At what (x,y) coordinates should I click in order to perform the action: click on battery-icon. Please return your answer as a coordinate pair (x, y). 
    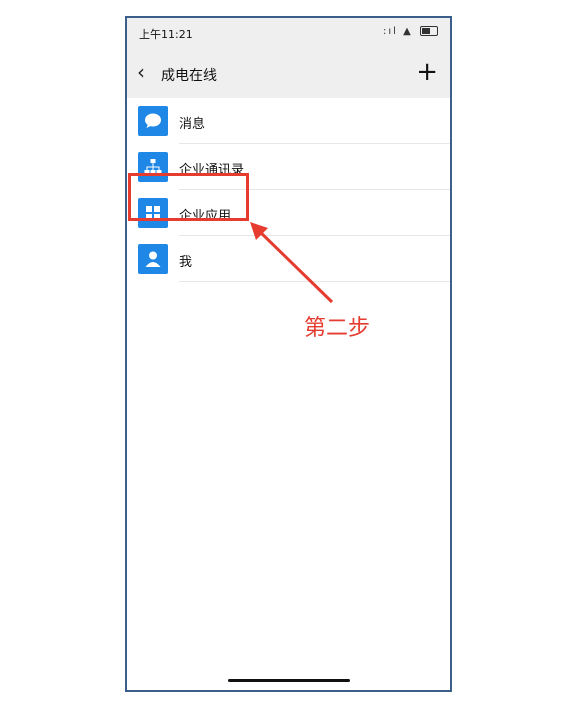
    Looking at the image, I should click on (429, 31).